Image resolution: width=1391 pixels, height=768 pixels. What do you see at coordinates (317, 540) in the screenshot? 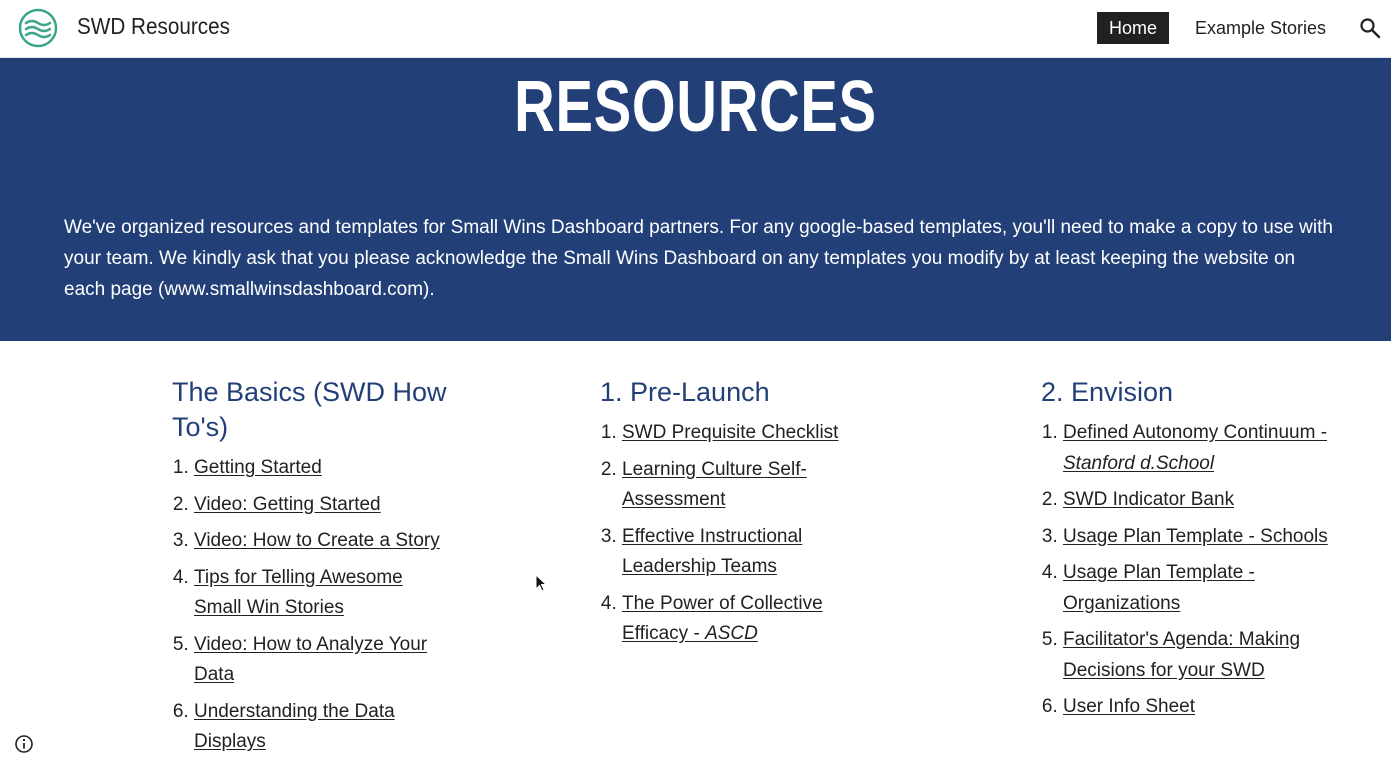
I see `resource-link: Video: How to Create a Story` at bounding box center [317, 540].